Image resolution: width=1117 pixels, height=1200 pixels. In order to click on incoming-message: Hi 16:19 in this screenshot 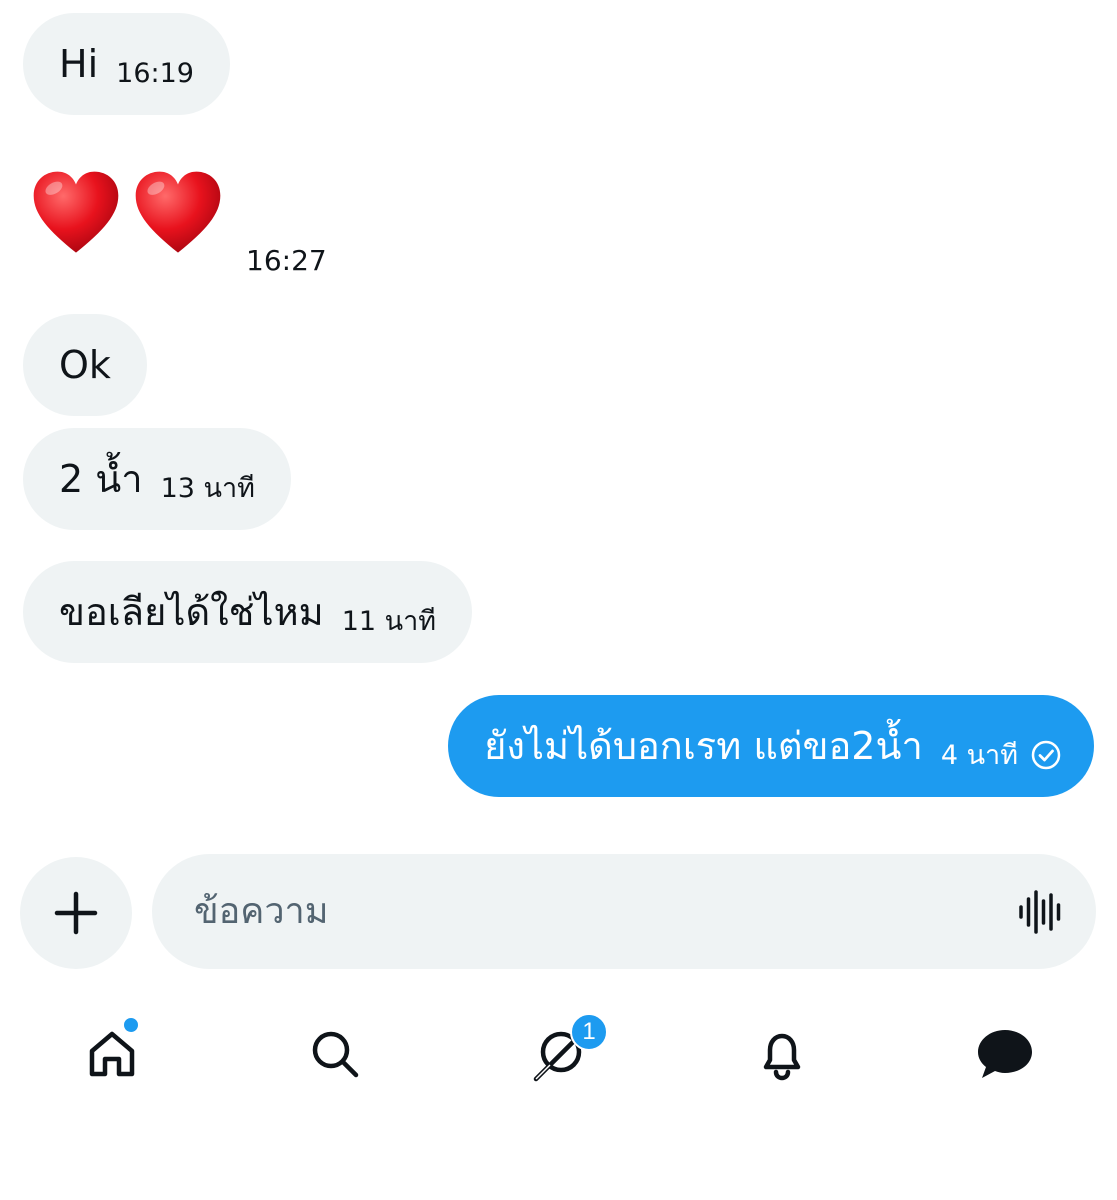, I will do `click(126, 64)`.